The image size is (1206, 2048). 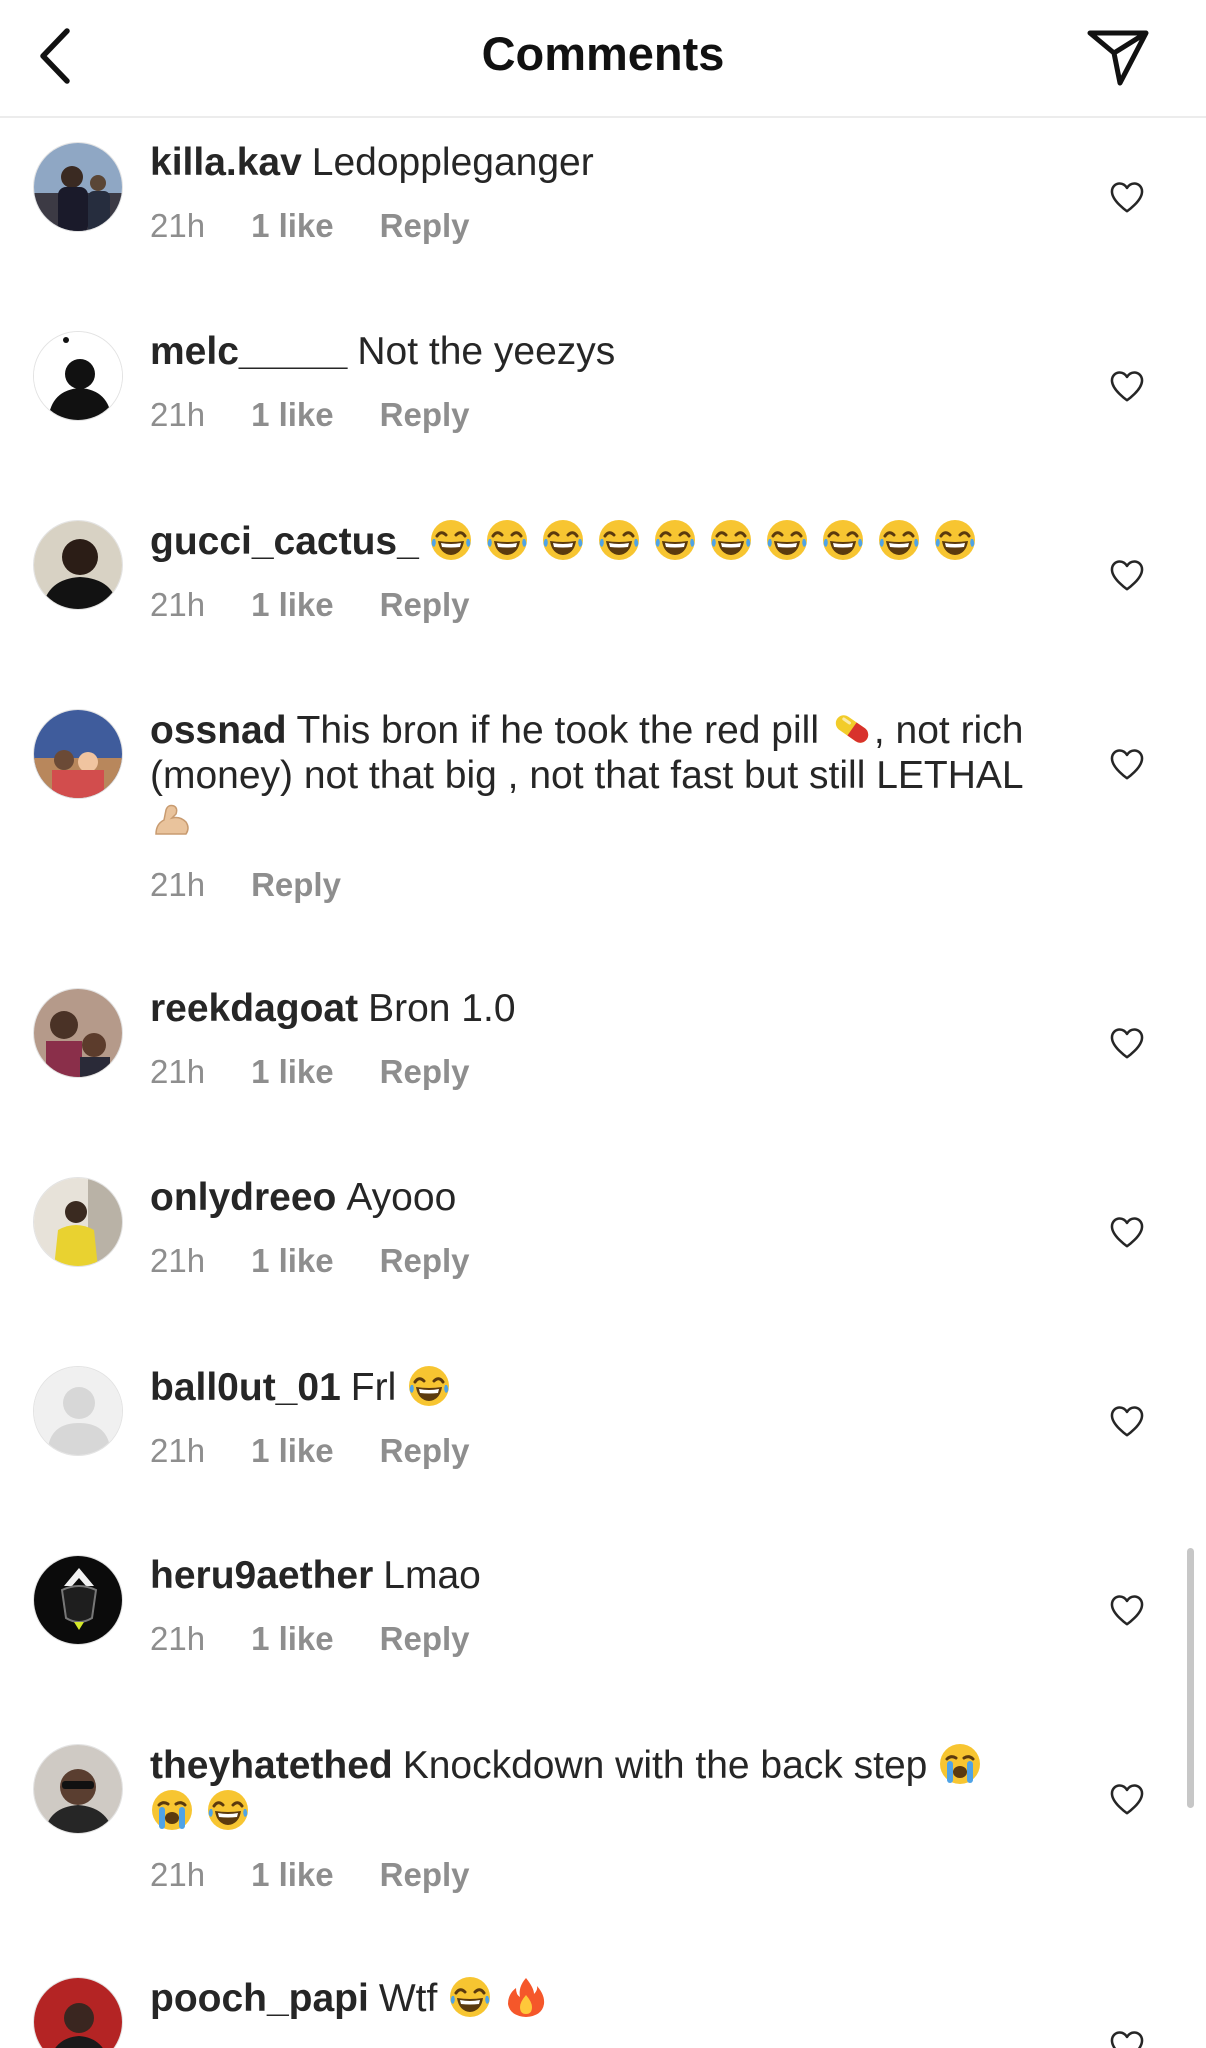 I want to click on comment-row: reekdagoat Bron 1.0 21h 1 like Reply, so click(x=603, y=1060).